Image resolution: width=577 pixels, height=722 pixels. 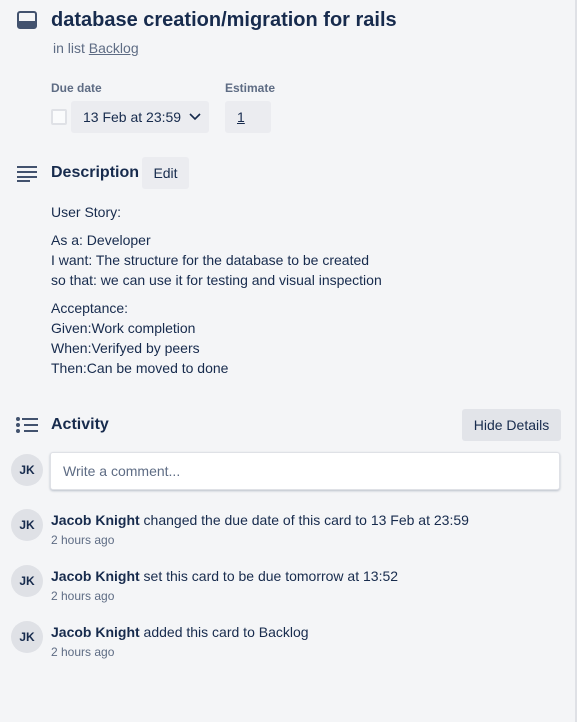 What do you see at coordinates (80, 424) in the screenshot?
I see `activity-heading: Activity` at bounding box center [80, 424].